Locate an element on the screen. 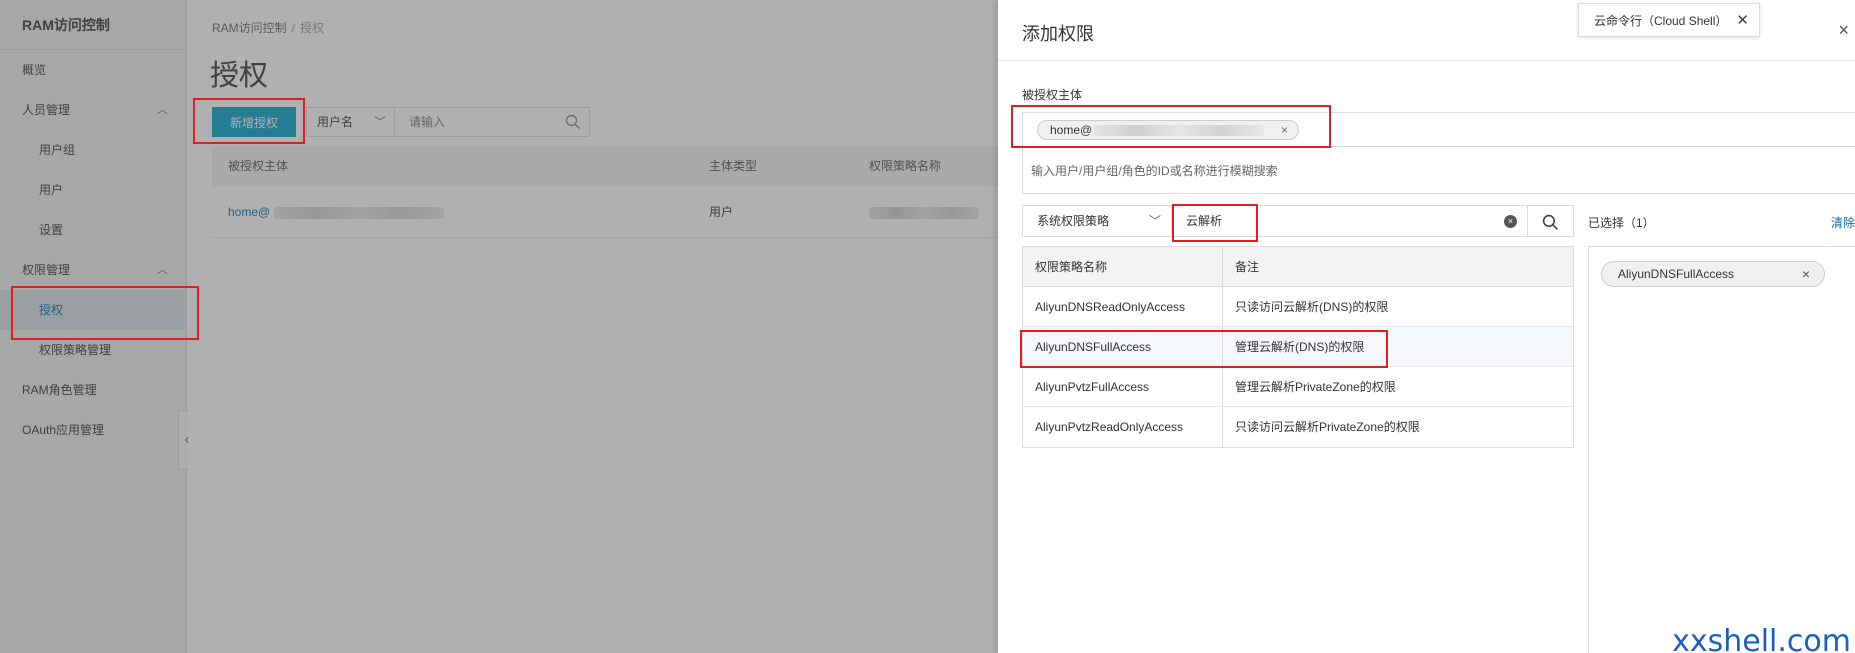  cloud-shell-tooltip: 云命令行（Cloud Shell） ✕ is located at coordinates (1669, 20).